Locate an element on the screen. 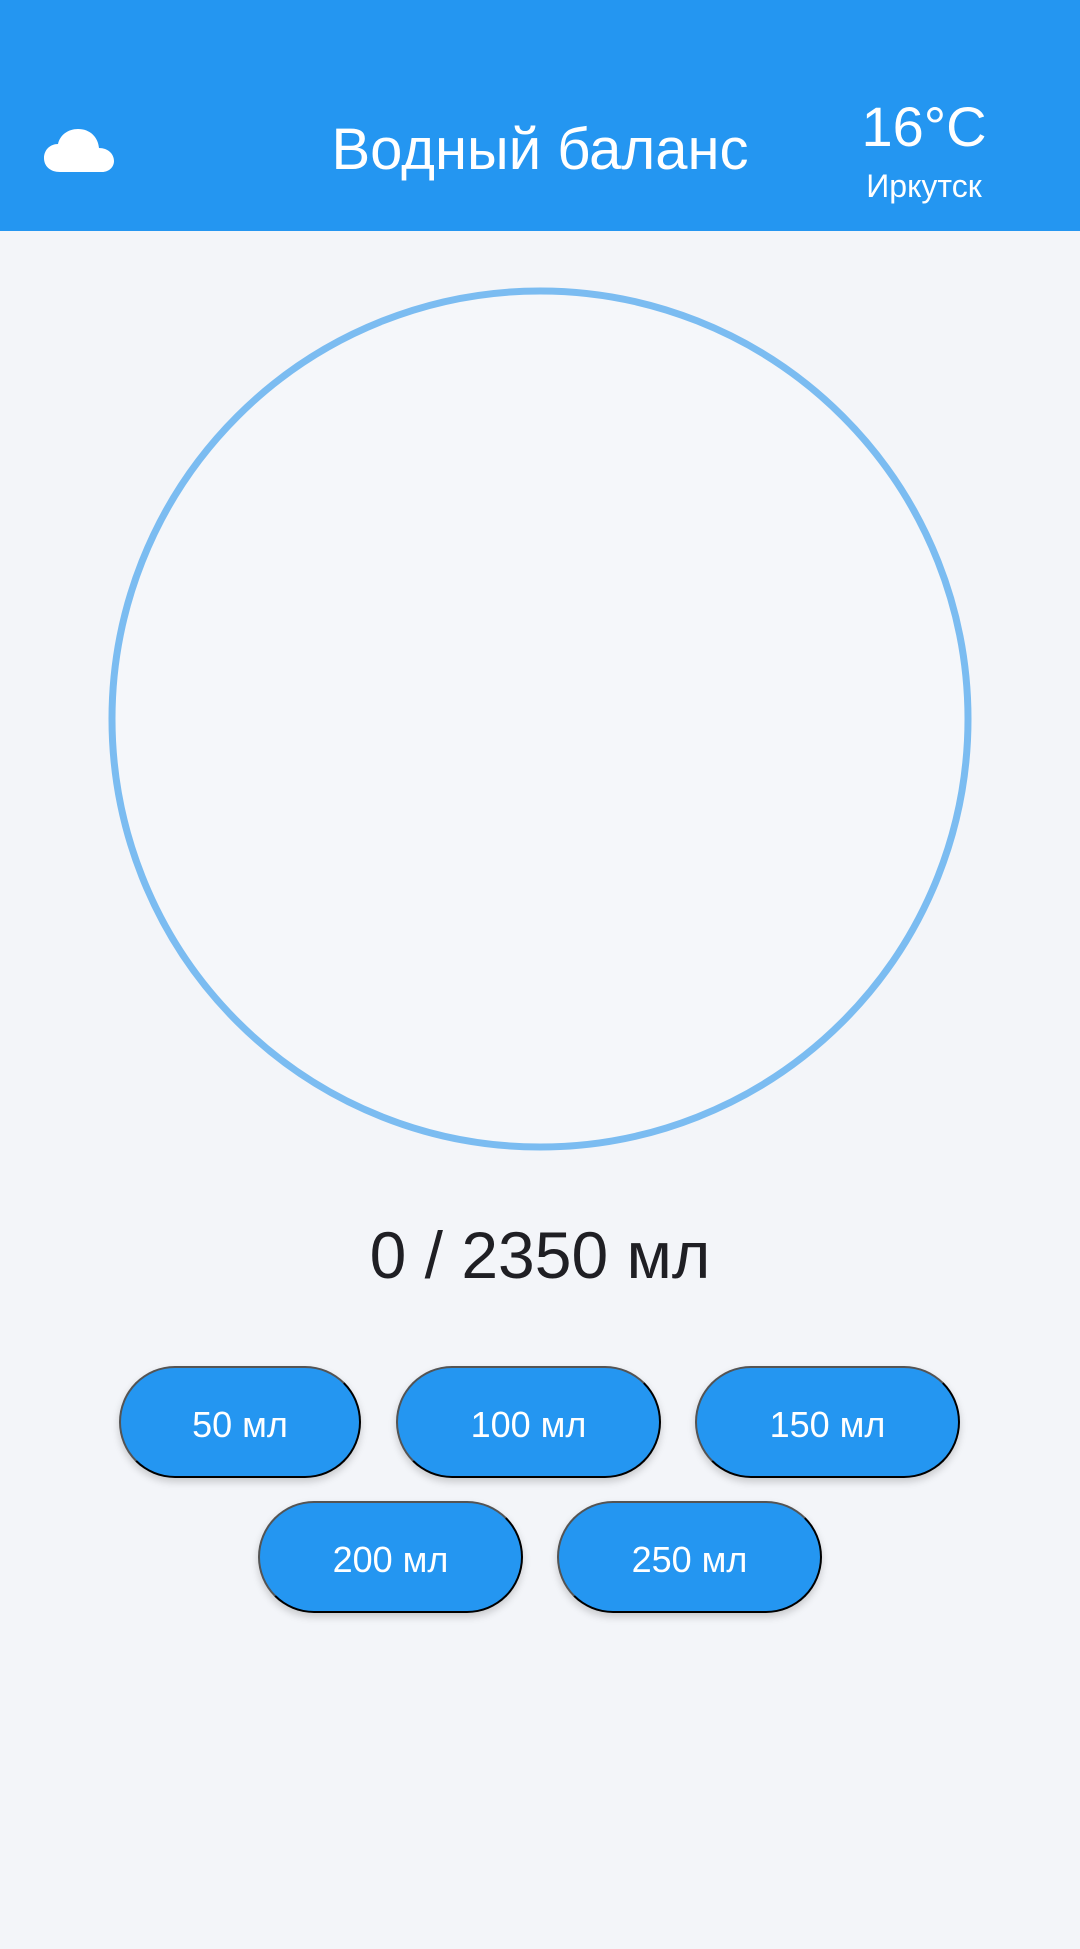  add-100ml-button: 100 мл is located at coordinates (528, 1422).